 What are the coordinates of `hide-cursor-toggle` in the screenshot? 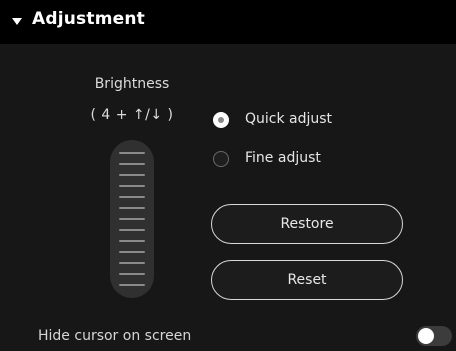 It's located at (434, 336).